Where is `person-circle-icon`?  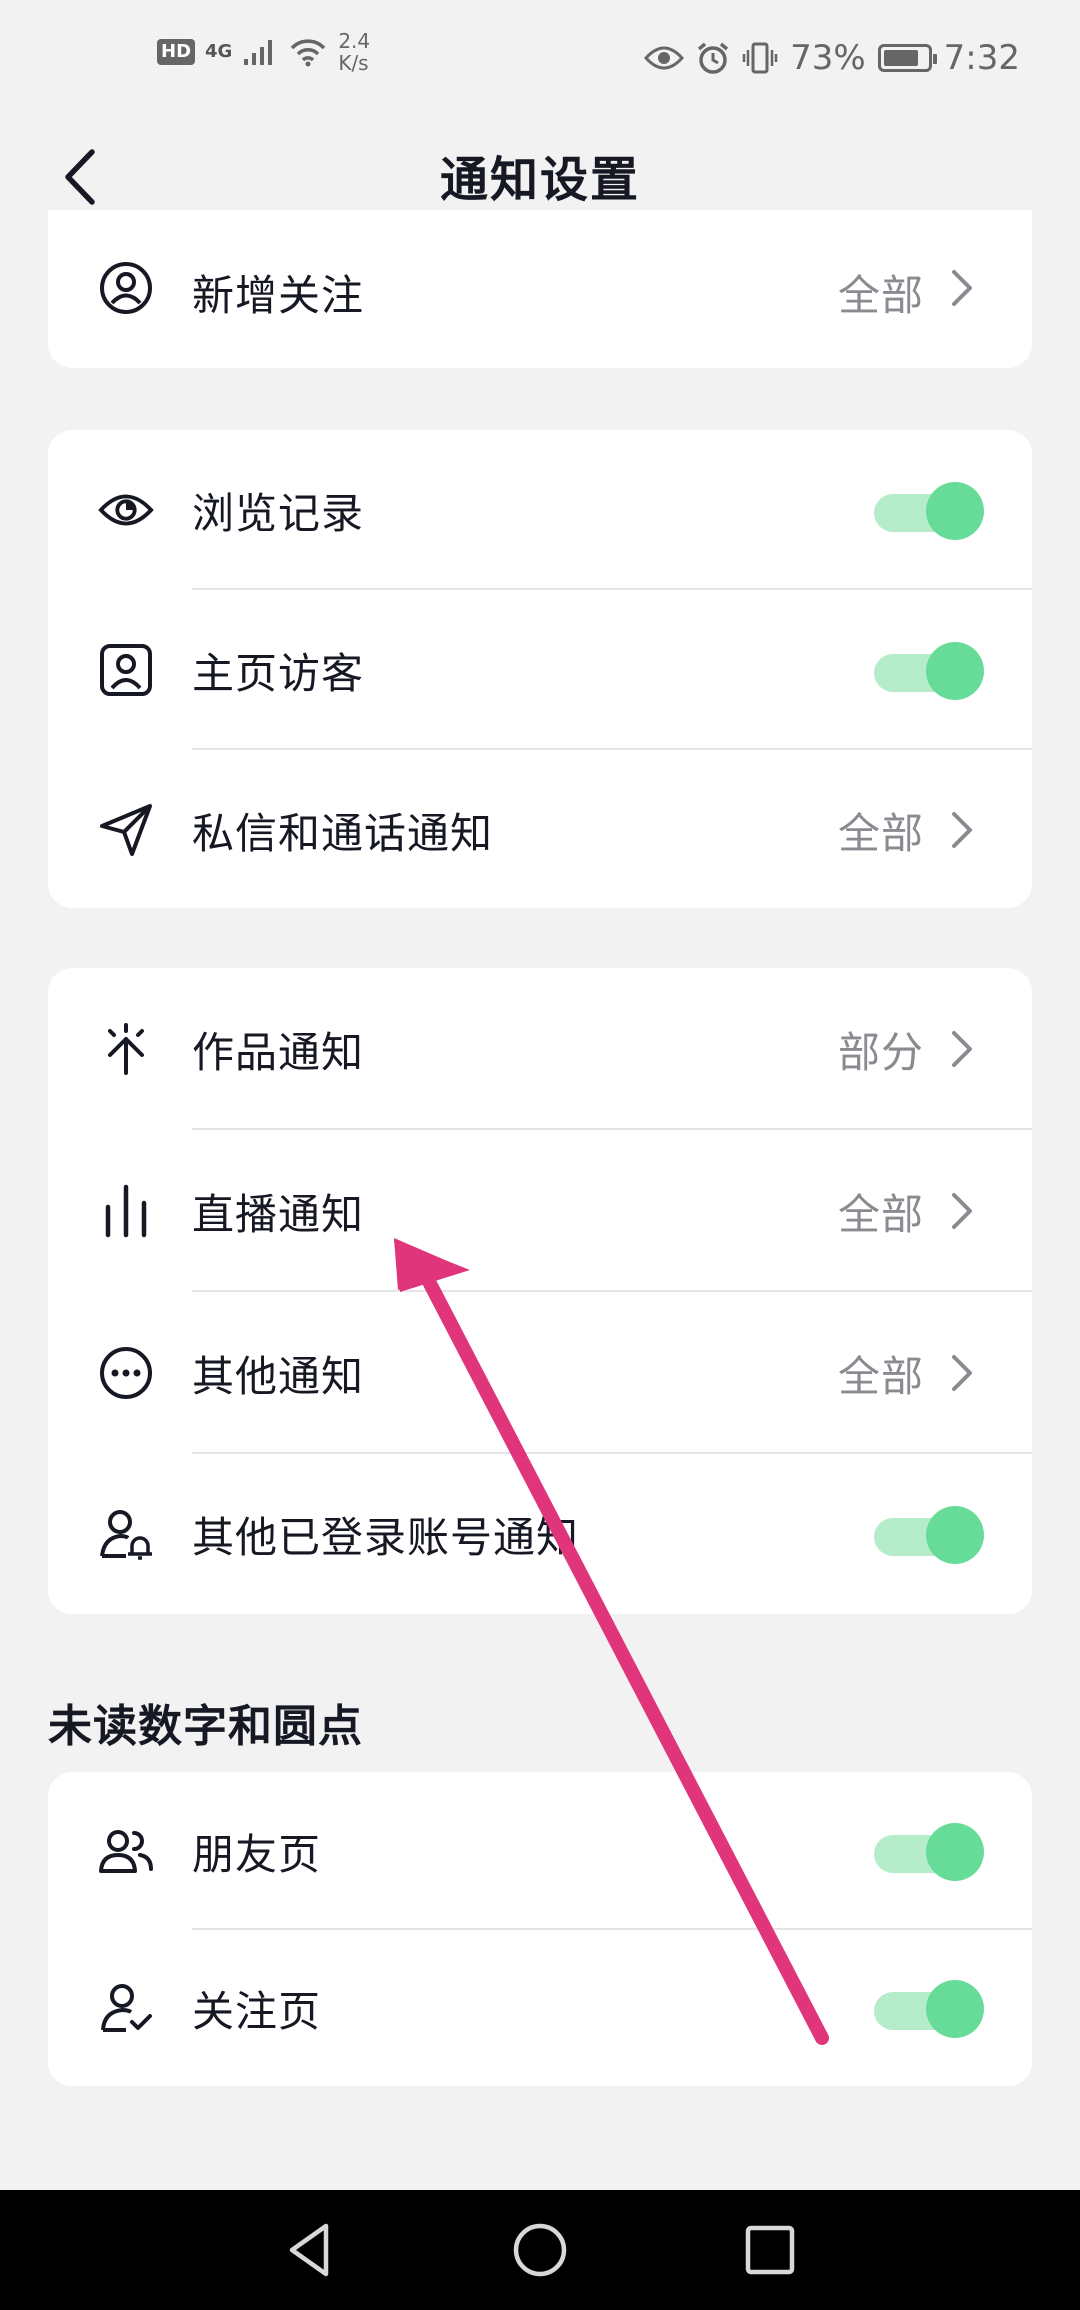 person-circle-icon is located at coordinates (126, 288).